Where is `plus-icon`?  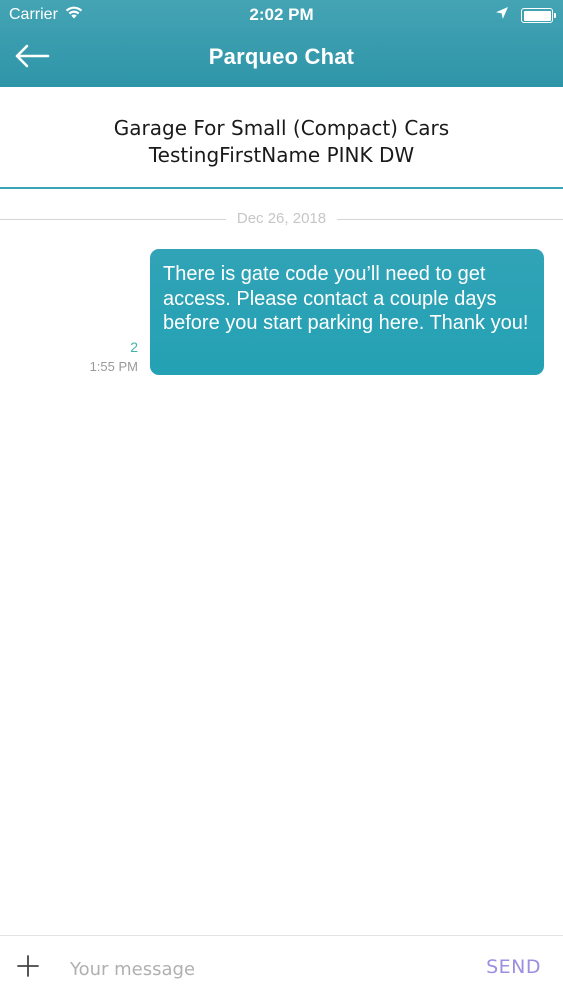
plus-icon is located at coordinates (28, 968).